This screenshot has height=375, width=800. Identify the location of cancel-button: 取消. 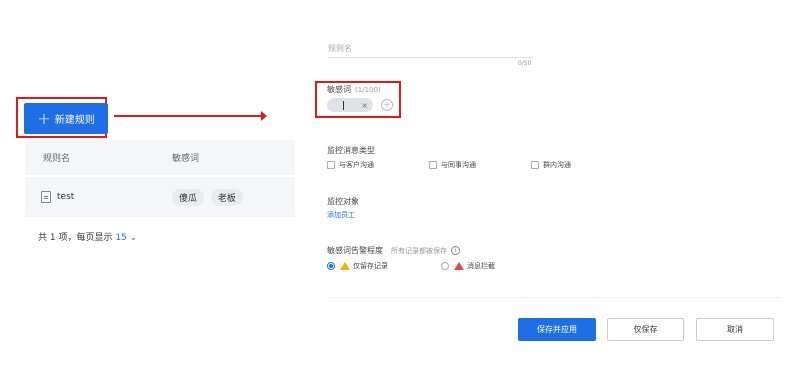
(735, 329).